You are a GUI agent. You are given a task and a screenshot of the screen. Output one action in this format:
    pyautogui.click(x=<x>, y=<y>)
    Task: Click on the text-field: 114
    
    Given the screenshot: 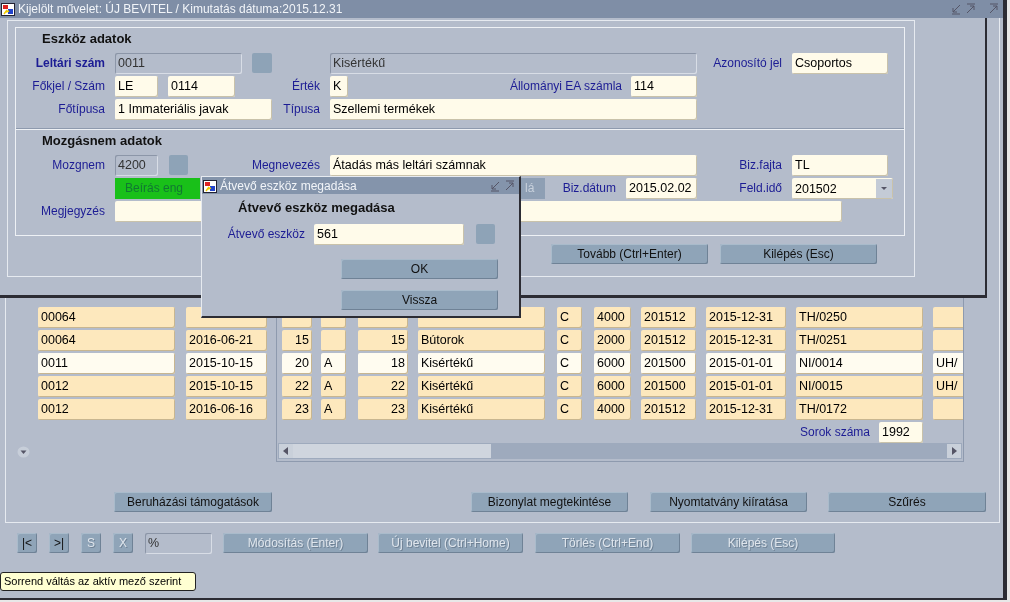 What is the action you would take?
    pyautogui.click(x=664, y=86)
    